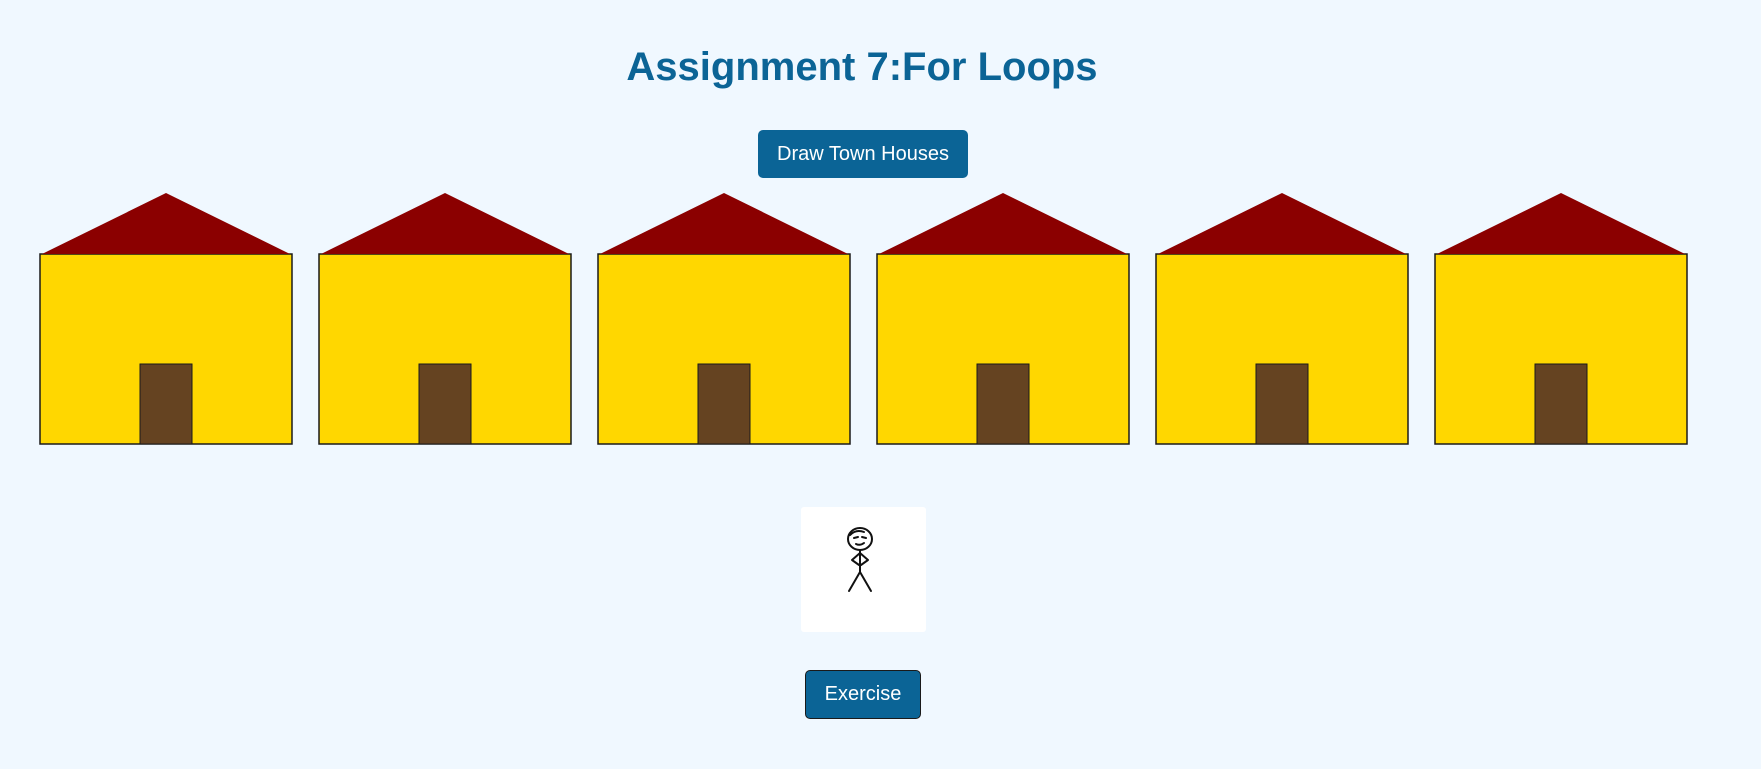  What do you see at coordinates (863, 154) in the screenshot?
I see `draw-town-houses-button: Draw Town Houses` at bounding box center [863, 154].